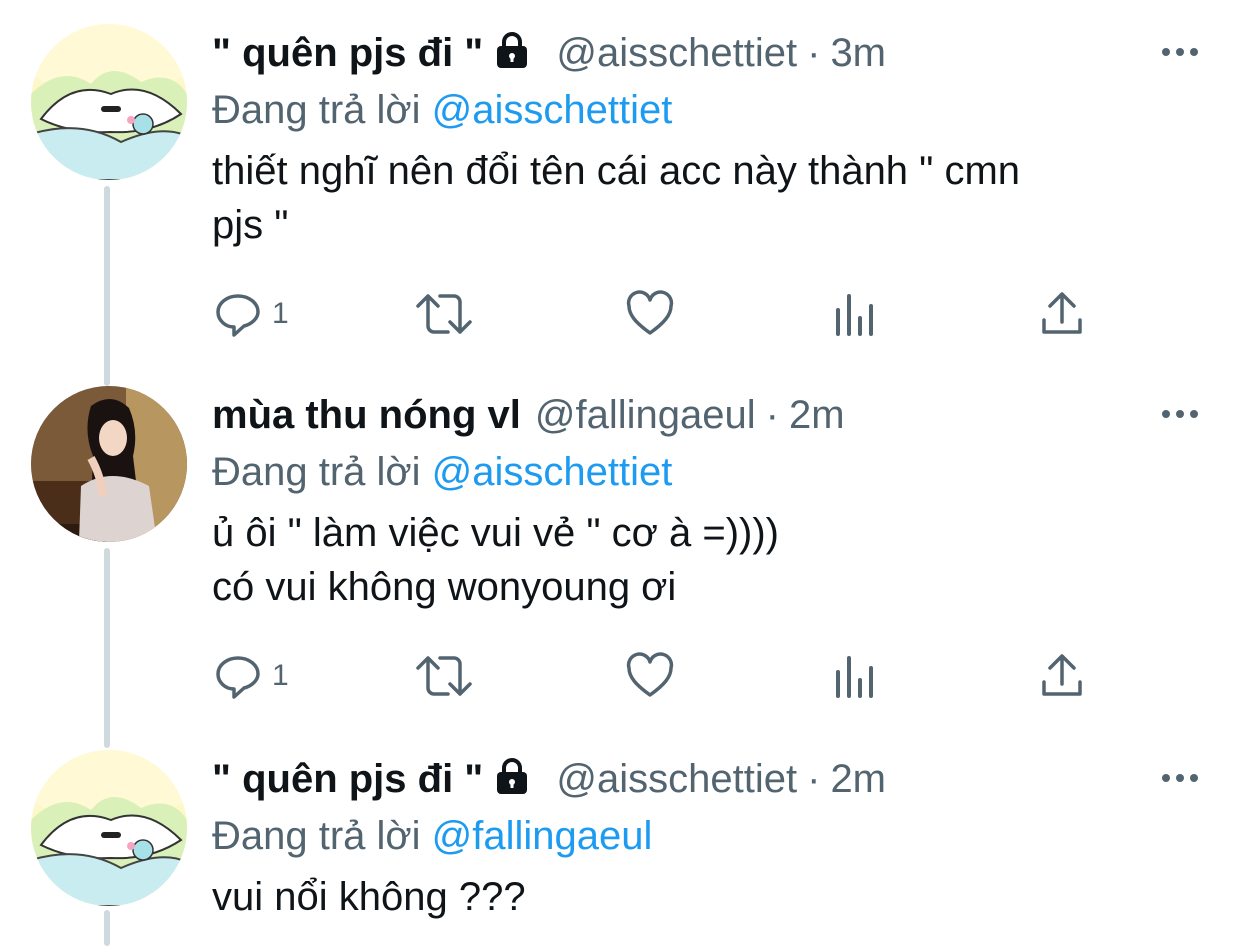 The width and height of the screenshot is (1242, 946). Describe the element at coordinates (366, 415) in the screenshot. I see `display-name: mùa thu nóng vl` at that location.